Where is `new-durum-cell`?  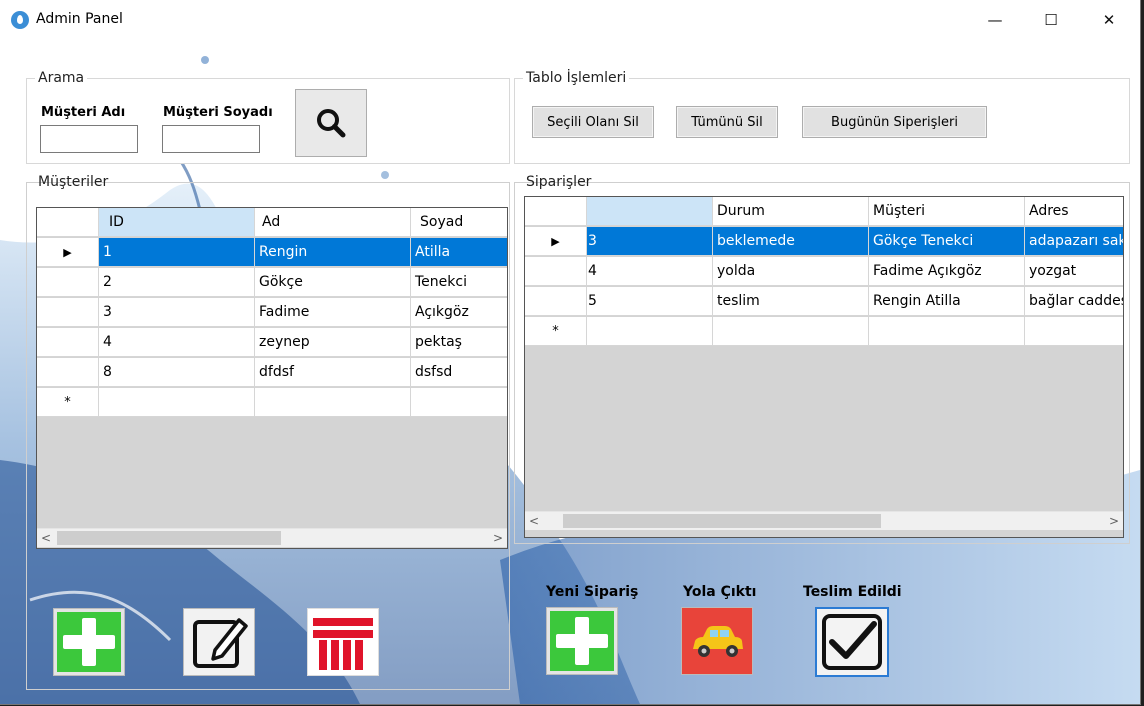 new-durum-cell is located at coordinates (791, 331).